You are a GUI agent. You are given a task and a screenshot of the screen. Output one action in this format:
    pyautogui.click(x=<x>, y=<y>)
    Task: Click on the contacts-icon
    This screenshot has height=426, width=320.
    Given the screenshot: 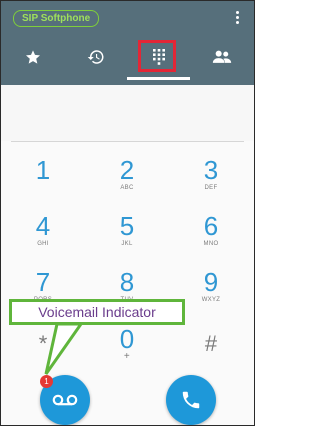 What is the action you would take?
    pyautogui.click(x=221, y=56)
    